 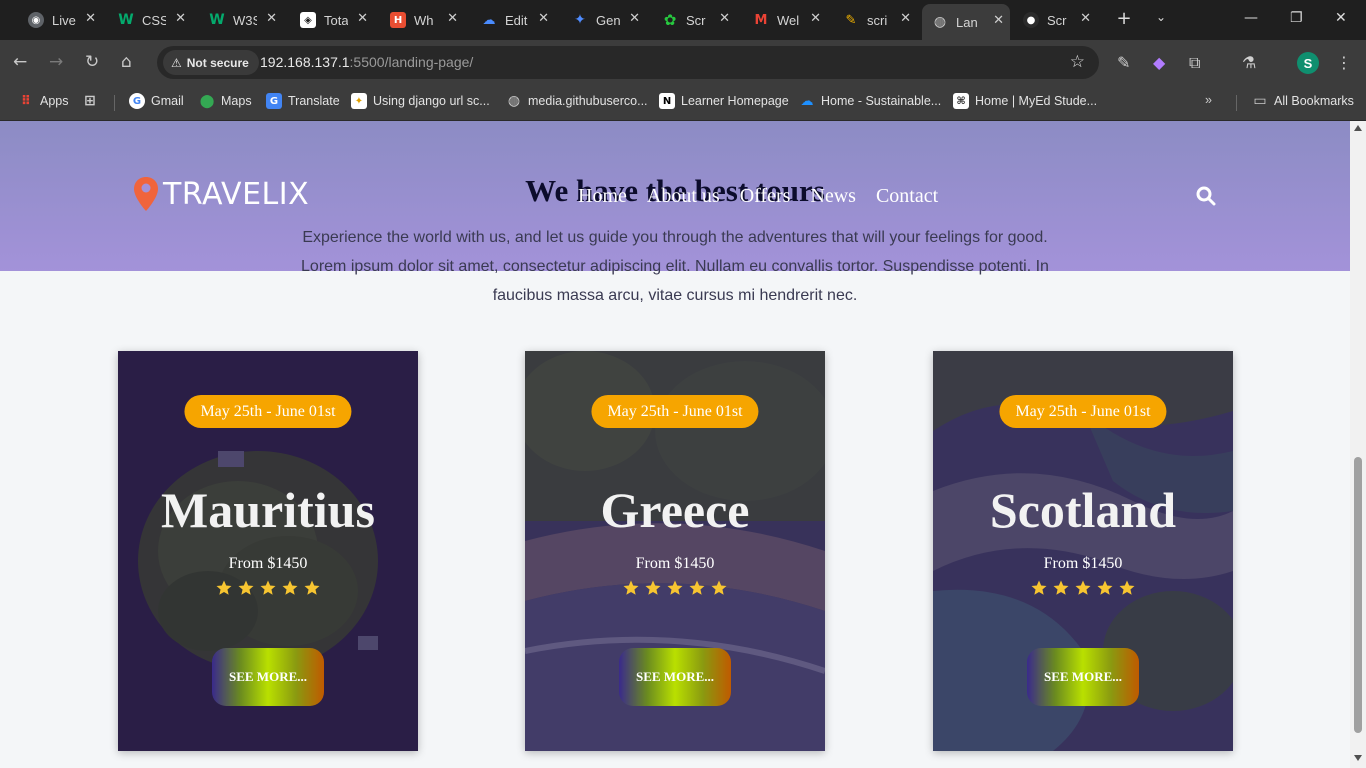 What do you see at coordinates (1161, 17) in the screenshot?
I see `tab-search-icon: ⌄` at bounding box center [1161, 17].